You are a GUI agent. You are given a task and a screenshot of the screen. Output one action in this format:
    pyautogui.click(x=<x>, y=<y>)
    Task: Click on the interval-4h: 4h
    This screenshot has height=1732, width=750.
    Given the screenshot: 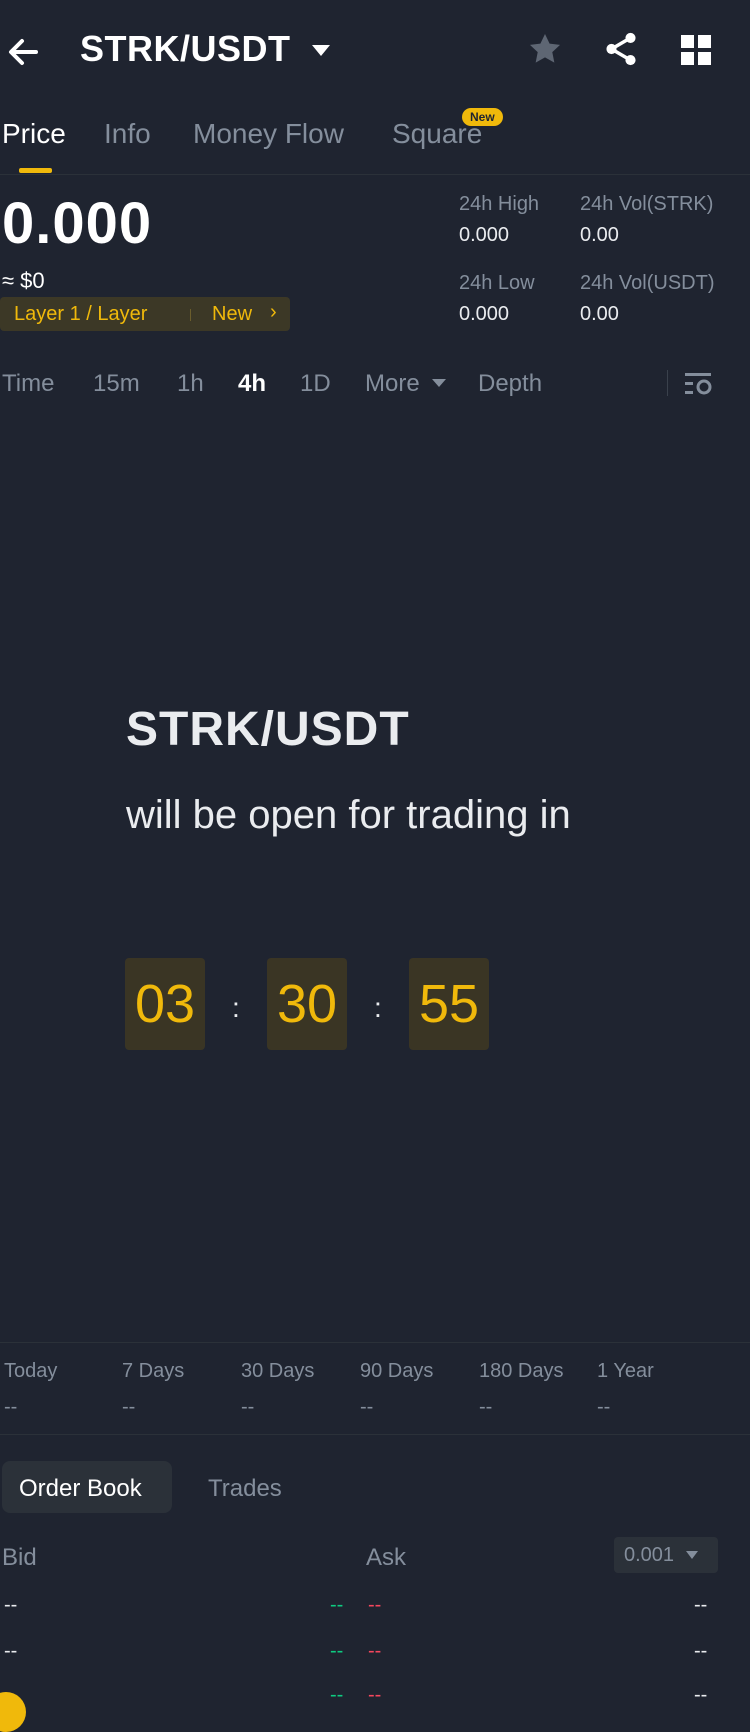 What is the action you would take?
    pyautogui.click(x=252, y=384)
    